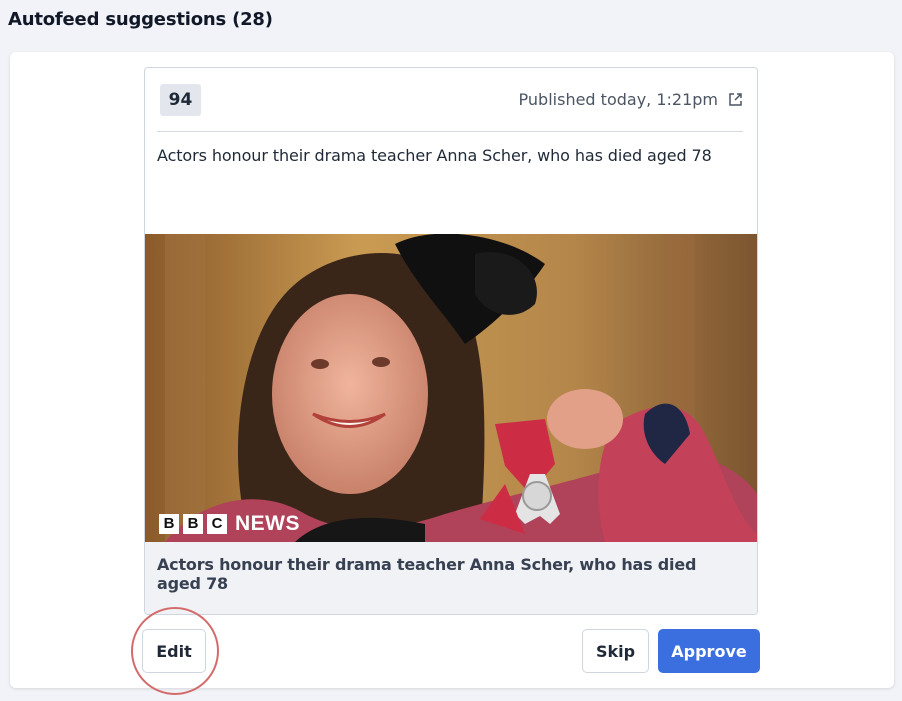 Image resolution: width=902 pixels, height=701 pixels. What do you see at coordinates (615, 651) in the screenshot?
I see `skip-button: Skip` at bounding box center [615, 651].